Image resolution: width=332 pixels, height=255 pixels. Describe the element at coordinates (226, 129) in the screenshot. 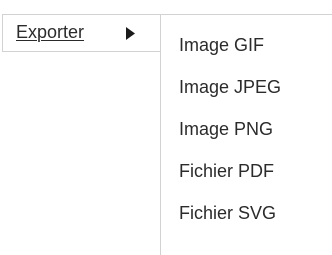

I see `submenu-item-label: Image PNG` at that location.